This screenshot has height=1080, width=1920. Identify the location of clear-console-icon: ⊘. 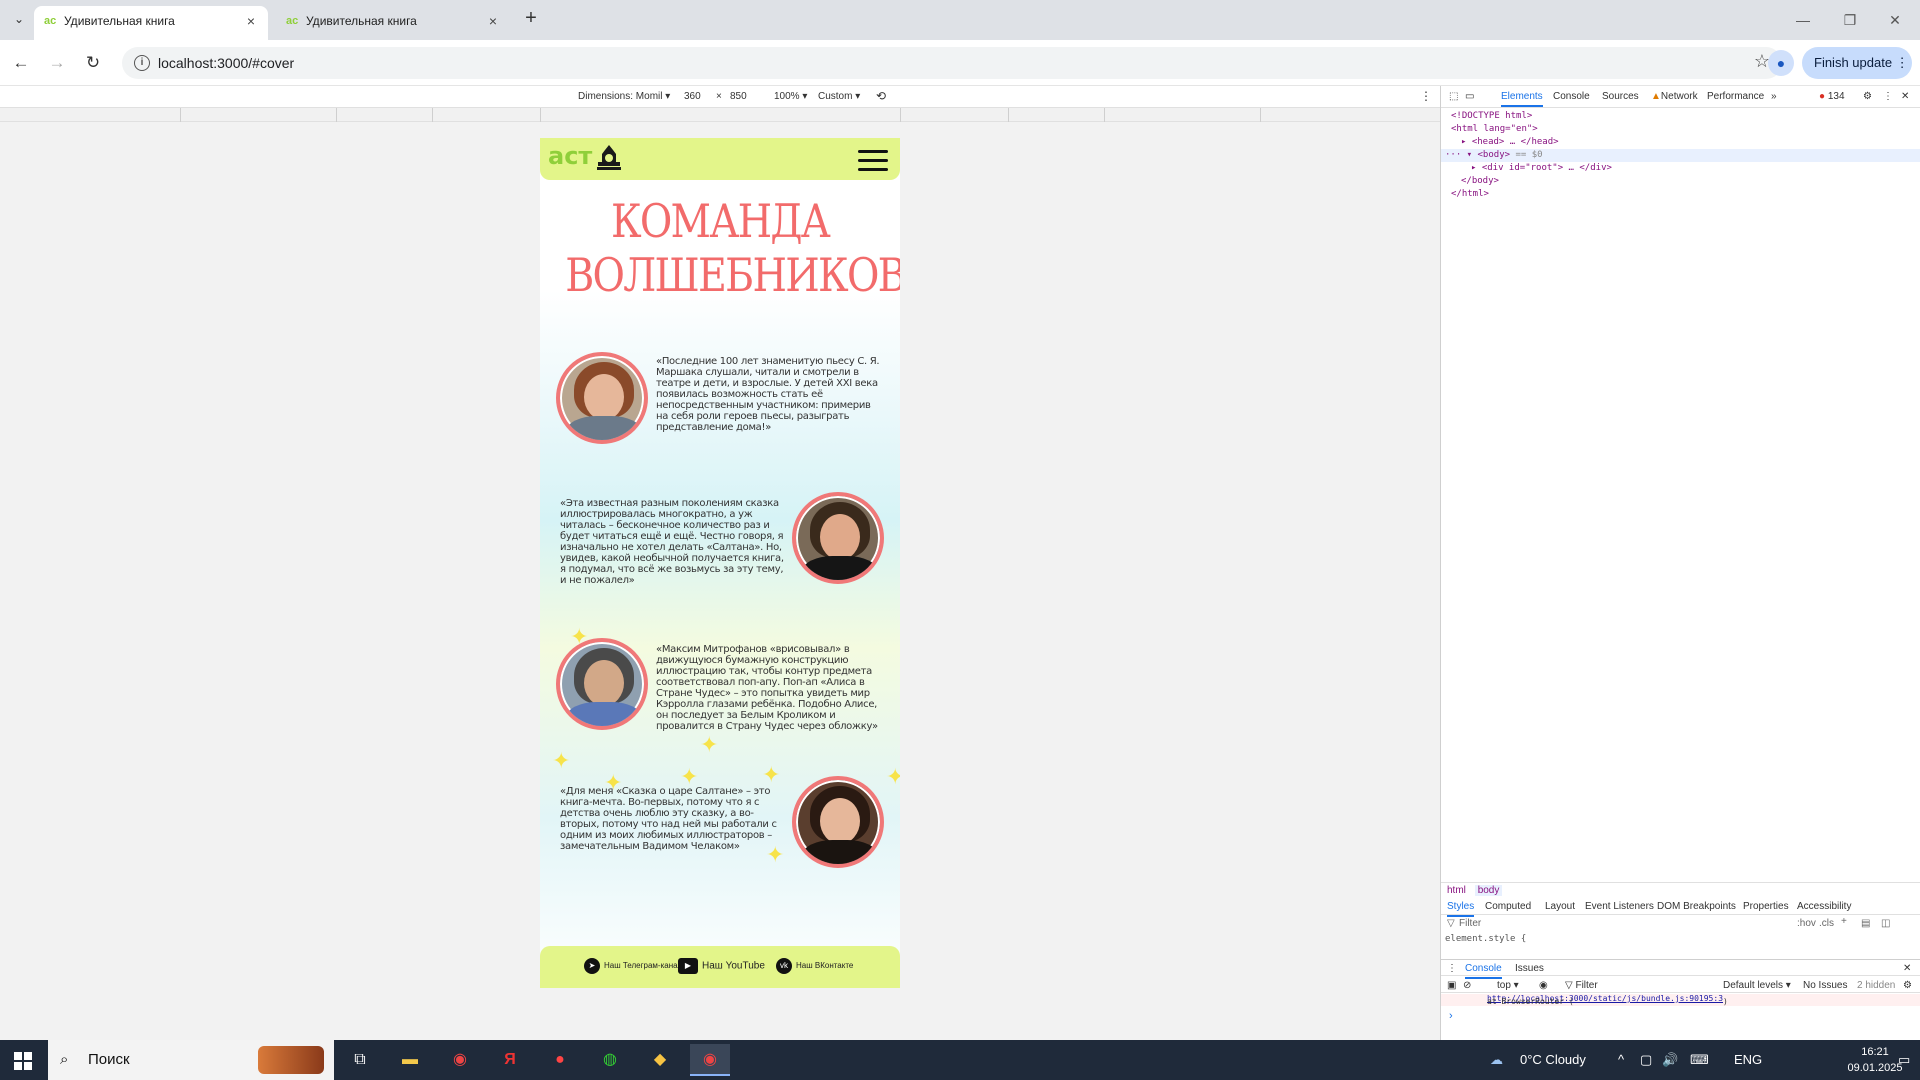
(1467, 985).